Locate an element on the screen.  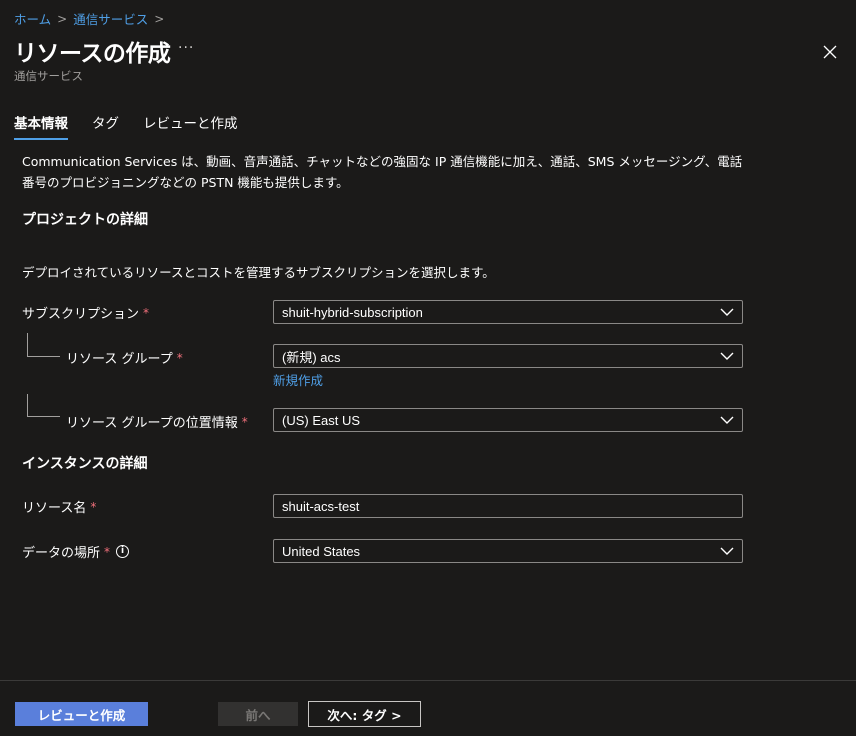
data-location-select: United States is located at coordinates (508, 551).